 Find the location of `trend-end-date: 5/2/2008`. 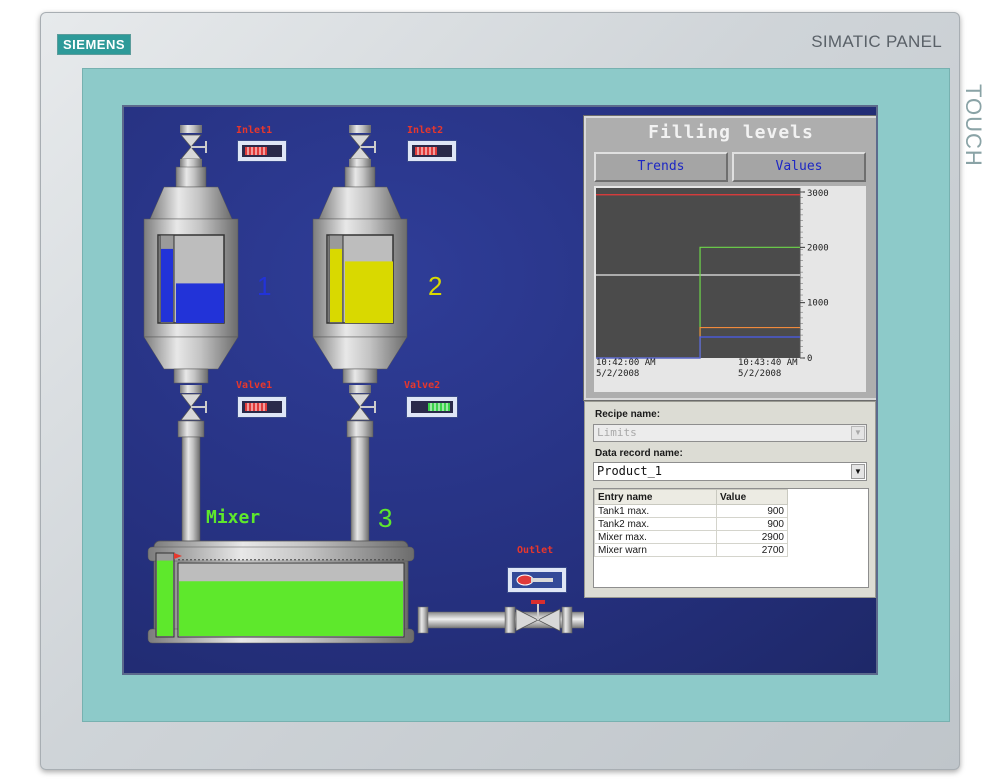

trend-end-date: 5/2/2008 is located at coordinates (760, 374).